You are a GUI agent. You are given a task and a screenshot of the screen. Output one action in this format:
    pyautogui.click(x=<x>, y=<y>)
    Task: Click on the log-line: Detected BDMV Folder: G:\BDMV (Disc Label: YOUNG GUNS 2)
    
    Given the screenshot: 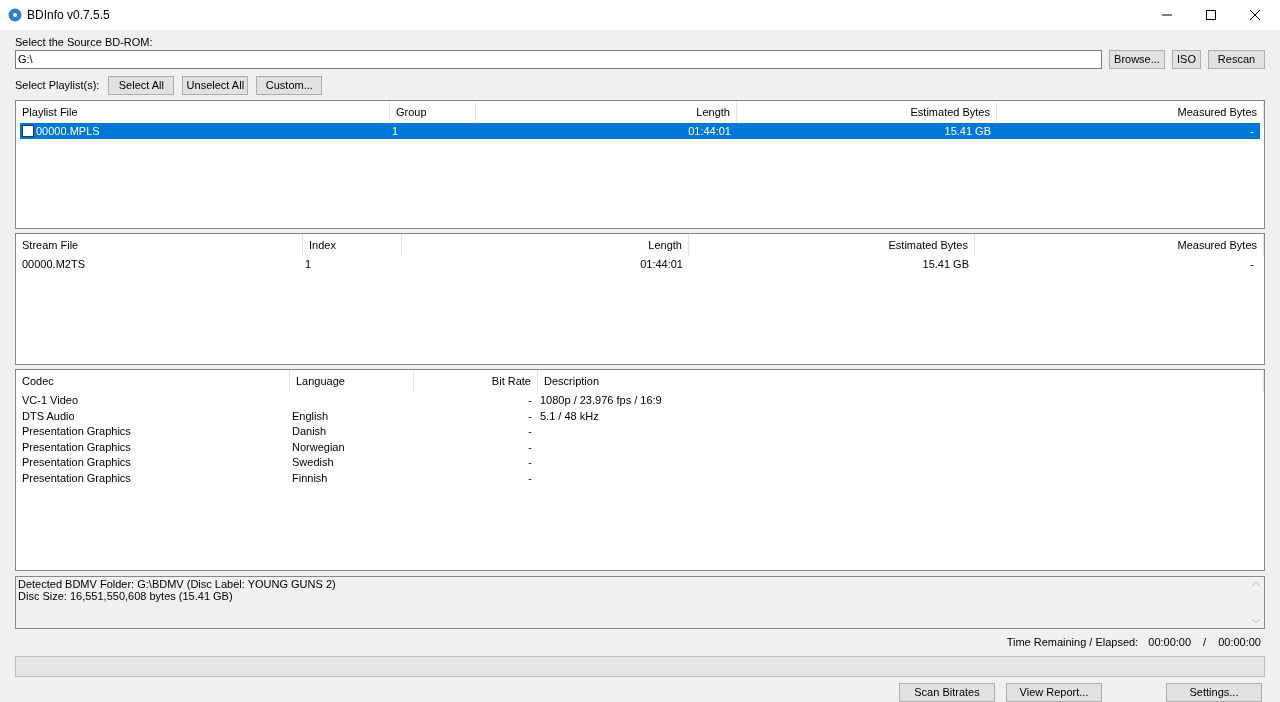 What is the action you would take?
    pyautogui.click(x=177, y=584)
    